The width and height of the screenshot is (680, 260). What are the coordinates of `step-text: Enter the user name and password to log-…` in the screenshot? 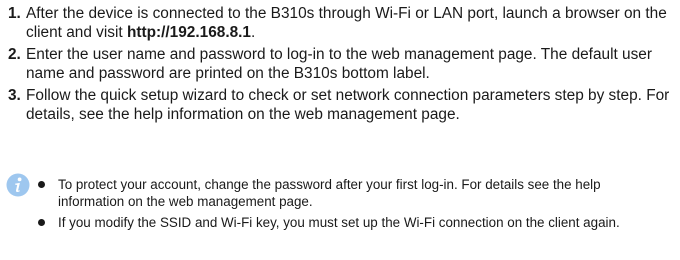 It's located at (339, 64).